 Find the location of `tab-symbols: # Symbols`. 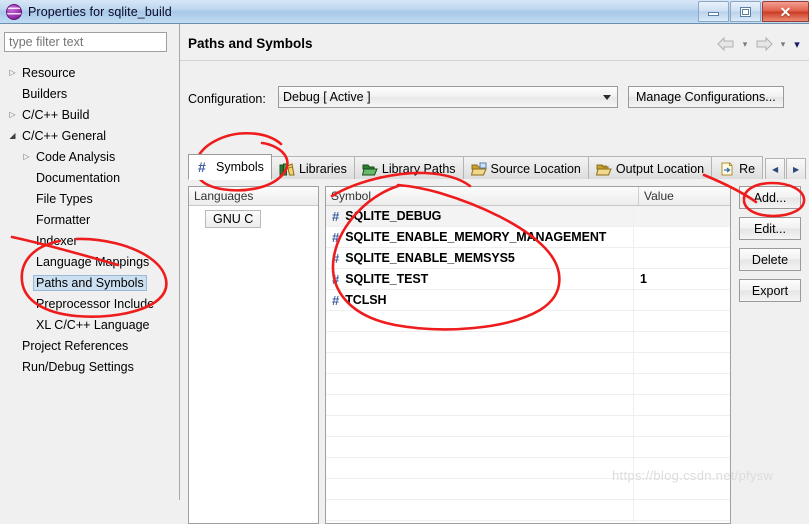

tab-symbols: # Symbols is located at coordinates (230, 167).